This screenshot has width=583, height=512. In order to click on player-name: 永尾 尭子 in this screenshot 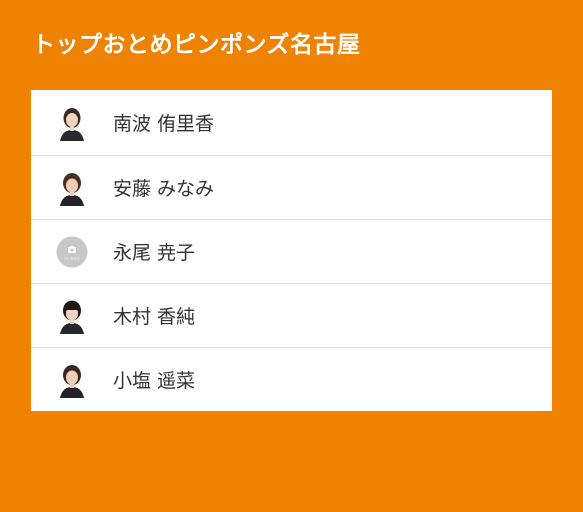, I will do `click(154, 253)`.